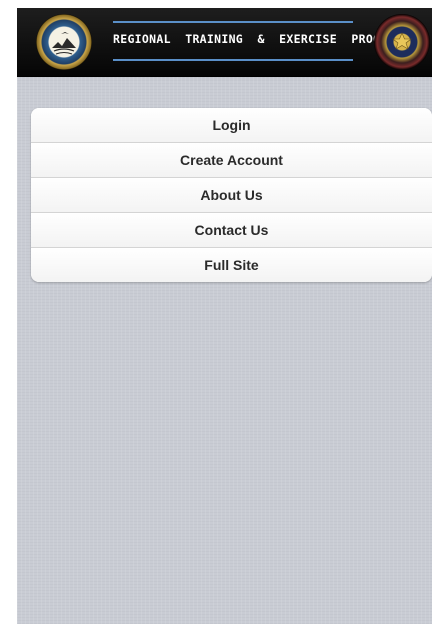  I want to click on login-button: Login, so click(231, 125).